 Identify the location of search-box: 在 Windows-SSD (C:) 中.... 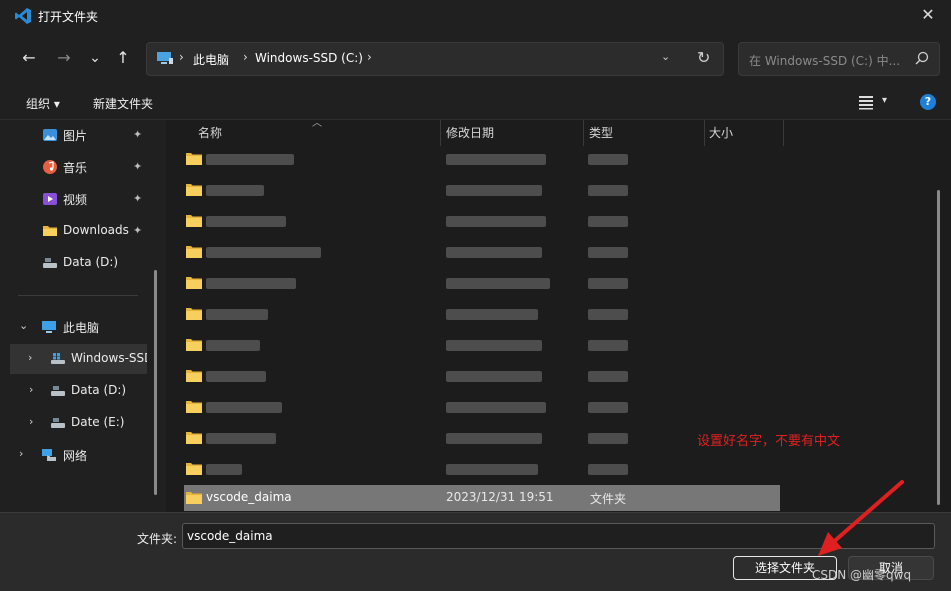
(839, 59).